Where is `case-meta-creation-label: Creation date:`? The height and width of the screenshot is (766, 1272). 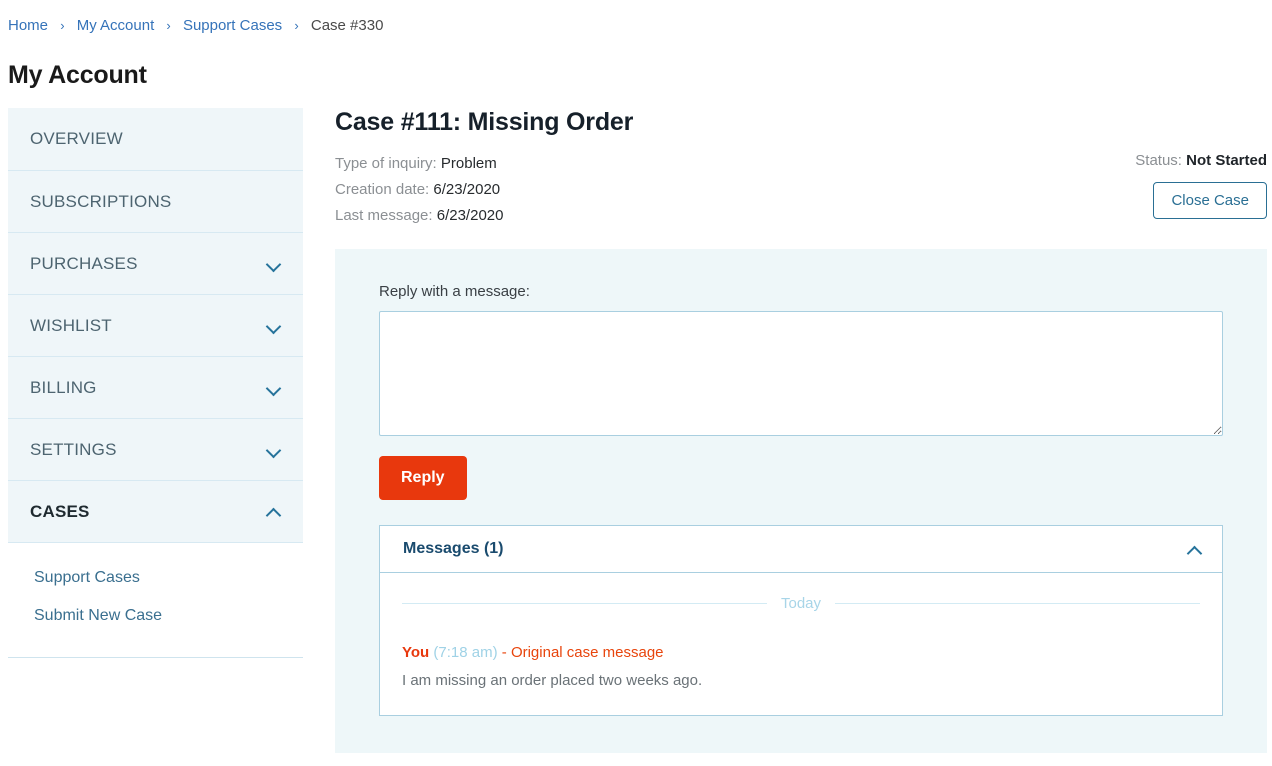 case-meta-creation-label: Creation date: is located at coordinates (382, 189).